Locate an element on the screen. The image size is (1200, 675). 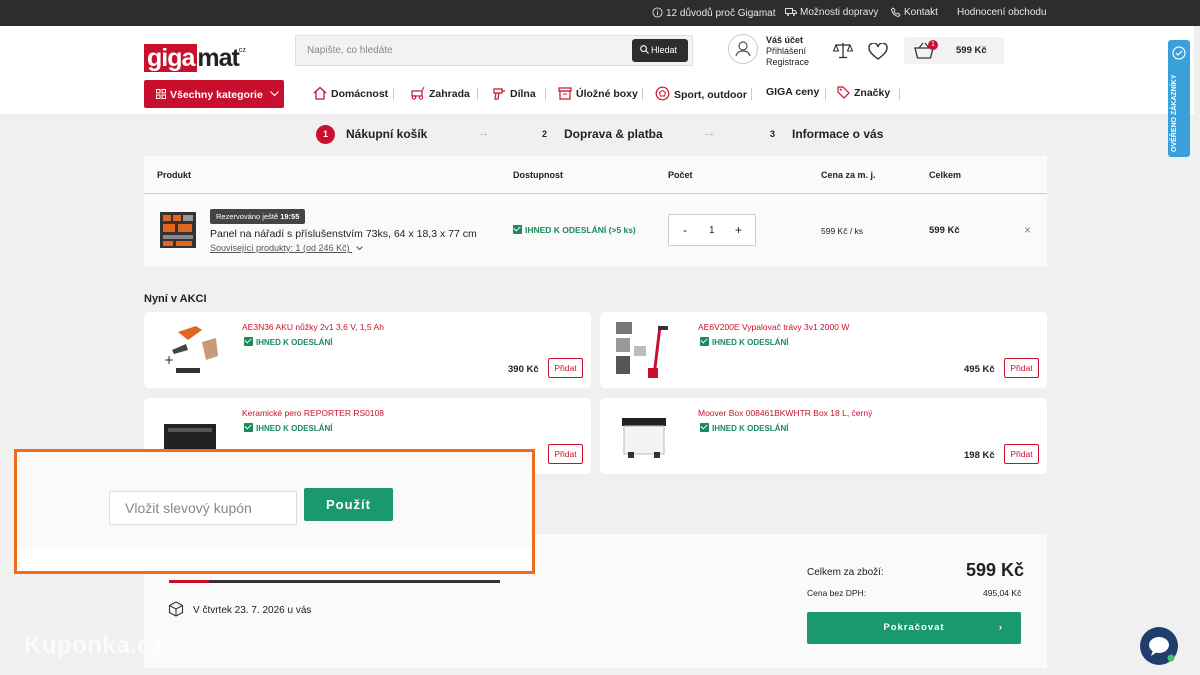
coupon-input: Vložit slevový kupón is located at coordinates (203, 508).